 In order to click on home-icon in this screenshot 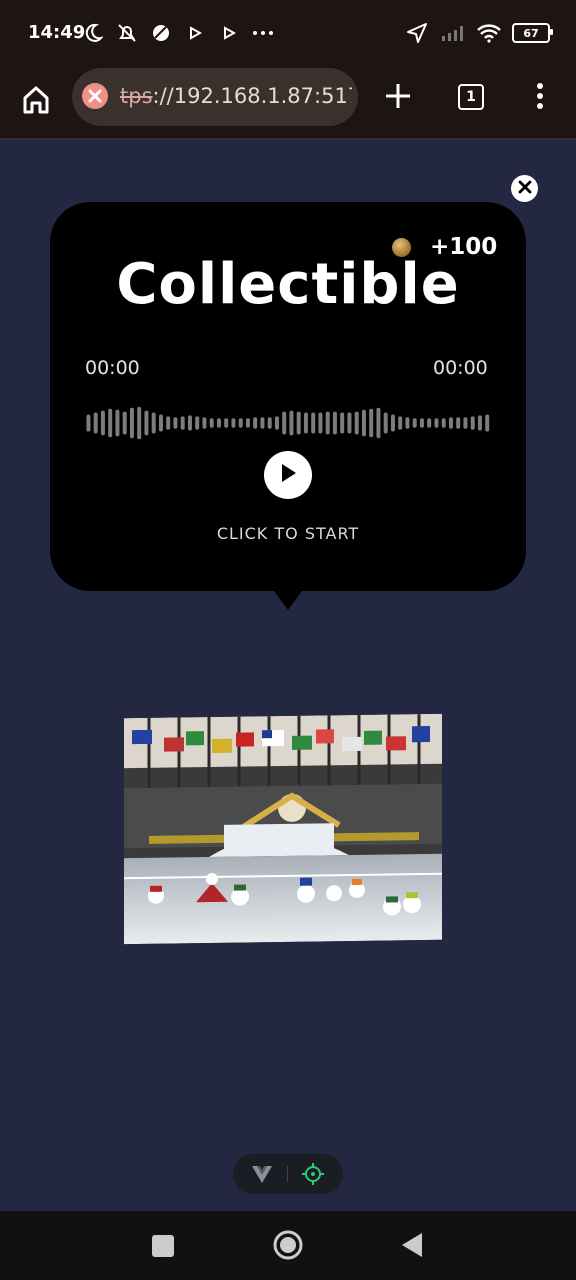, I will do `click(36, 100)`.